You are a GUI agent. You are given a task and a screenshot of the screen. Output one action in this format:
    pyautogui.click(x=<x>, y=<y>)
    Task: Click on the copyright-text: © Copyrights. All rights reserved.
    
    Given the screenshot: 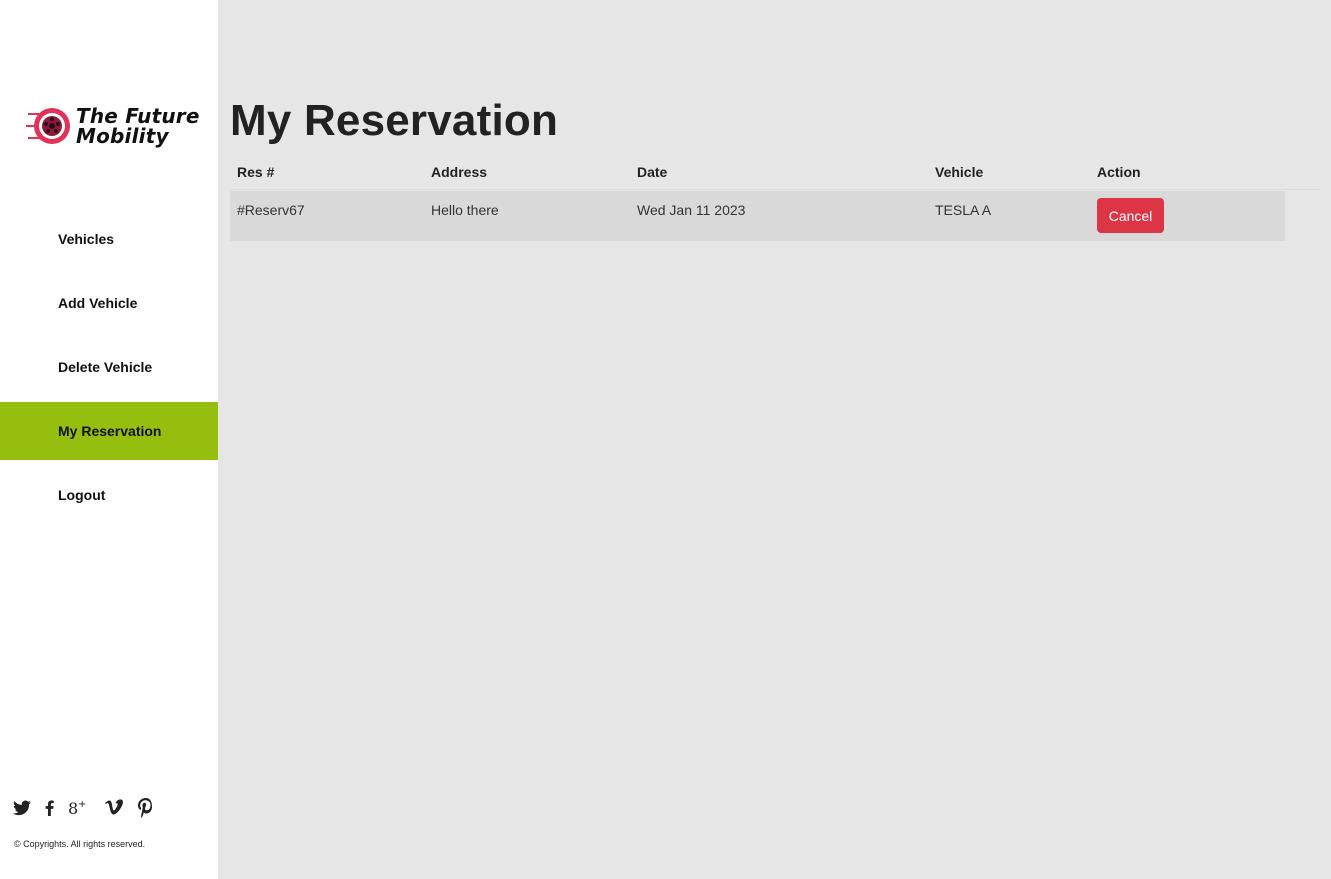 What is the action you would take?
    pyautogui.click(x=80, y=844)
    